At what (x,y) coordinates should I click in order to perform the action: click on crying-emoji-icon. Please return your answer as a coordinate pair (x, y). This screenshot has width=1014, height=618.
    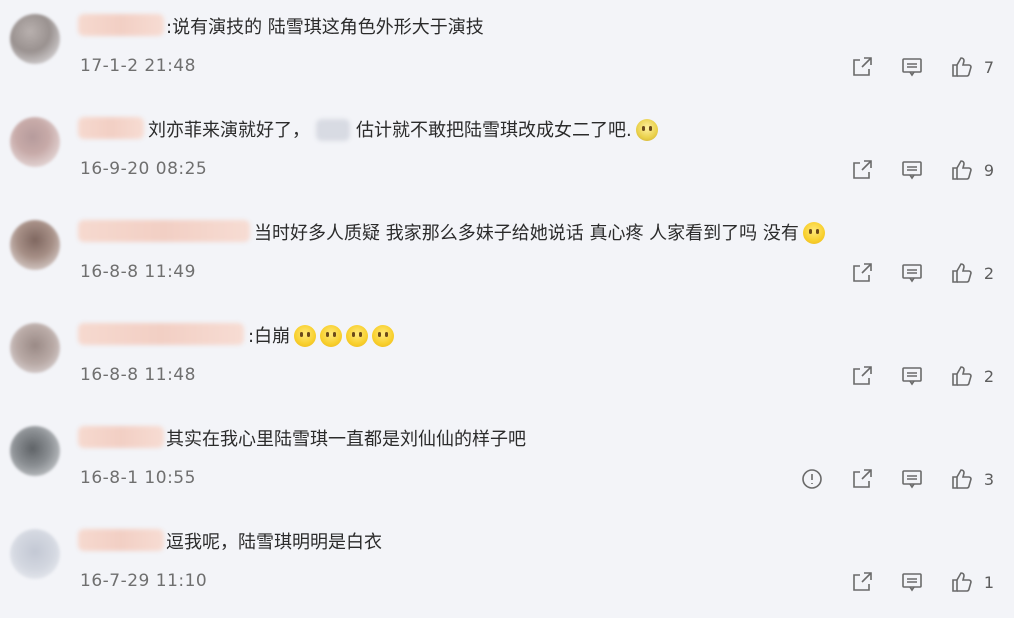
    Looking at the image, I should click on (646, 129).